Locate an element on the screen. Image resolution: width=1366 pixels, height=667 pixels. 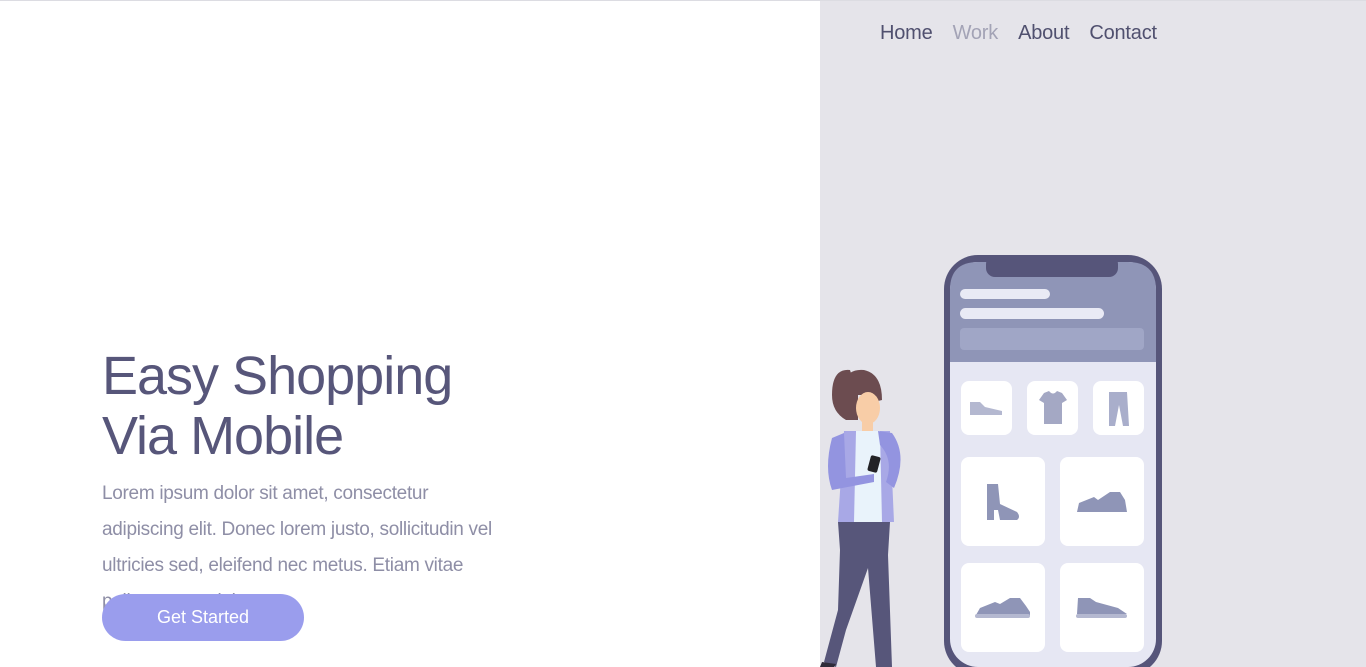
nav-work-link: Work is located at coordinates (976, 33).